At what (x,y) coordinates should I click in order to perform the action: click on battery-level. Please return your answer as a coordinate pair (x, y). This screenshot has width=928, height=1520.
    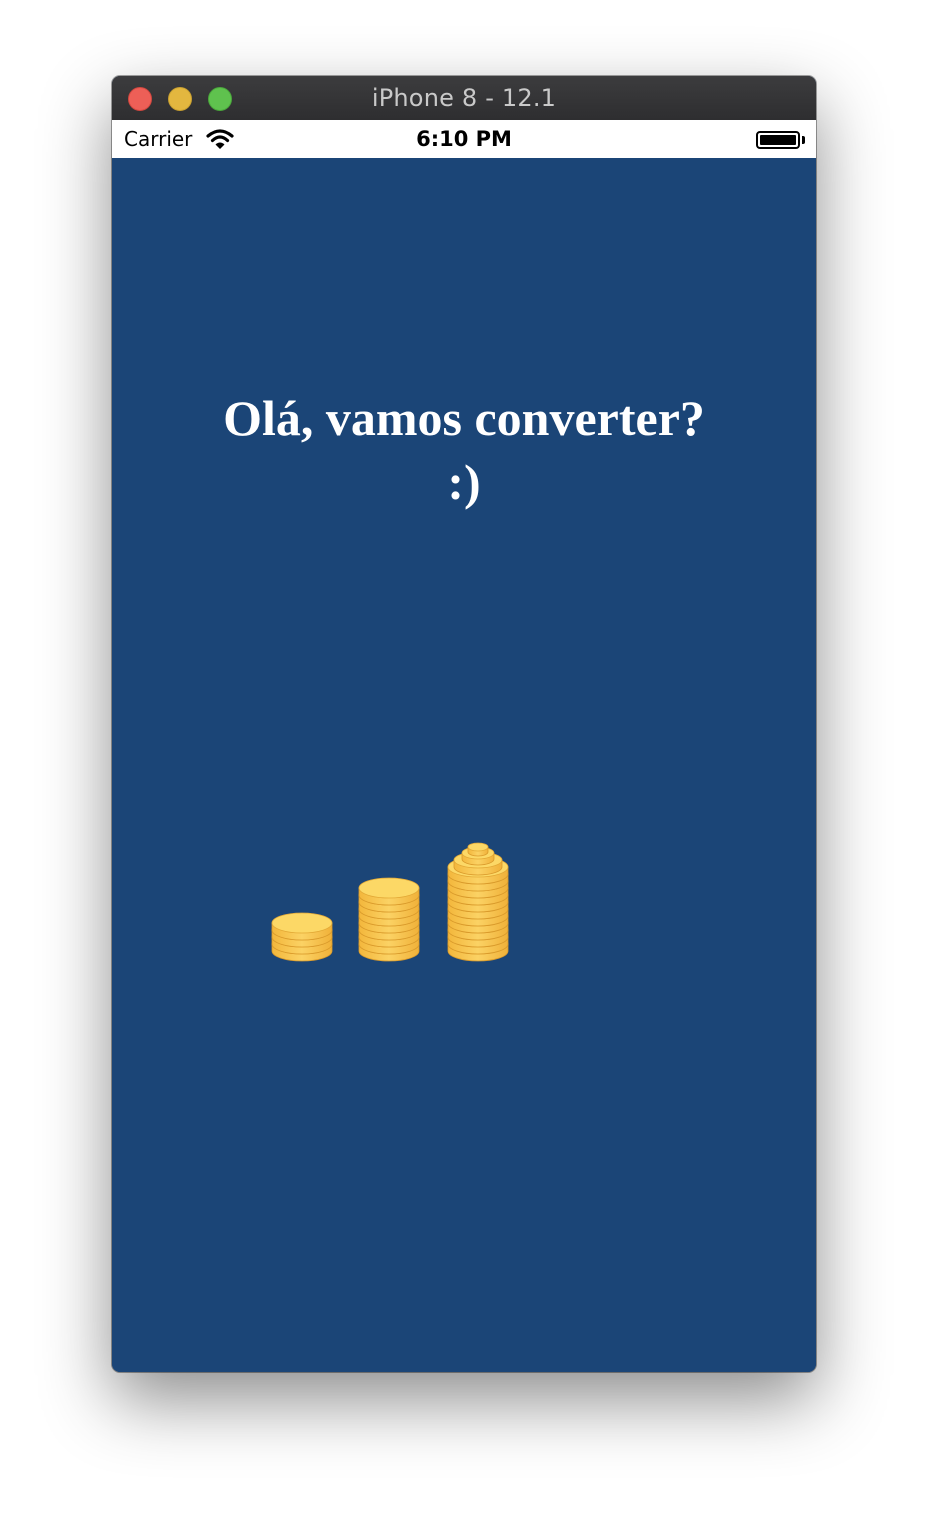
    Looking at the image, I should click on (778, 140).